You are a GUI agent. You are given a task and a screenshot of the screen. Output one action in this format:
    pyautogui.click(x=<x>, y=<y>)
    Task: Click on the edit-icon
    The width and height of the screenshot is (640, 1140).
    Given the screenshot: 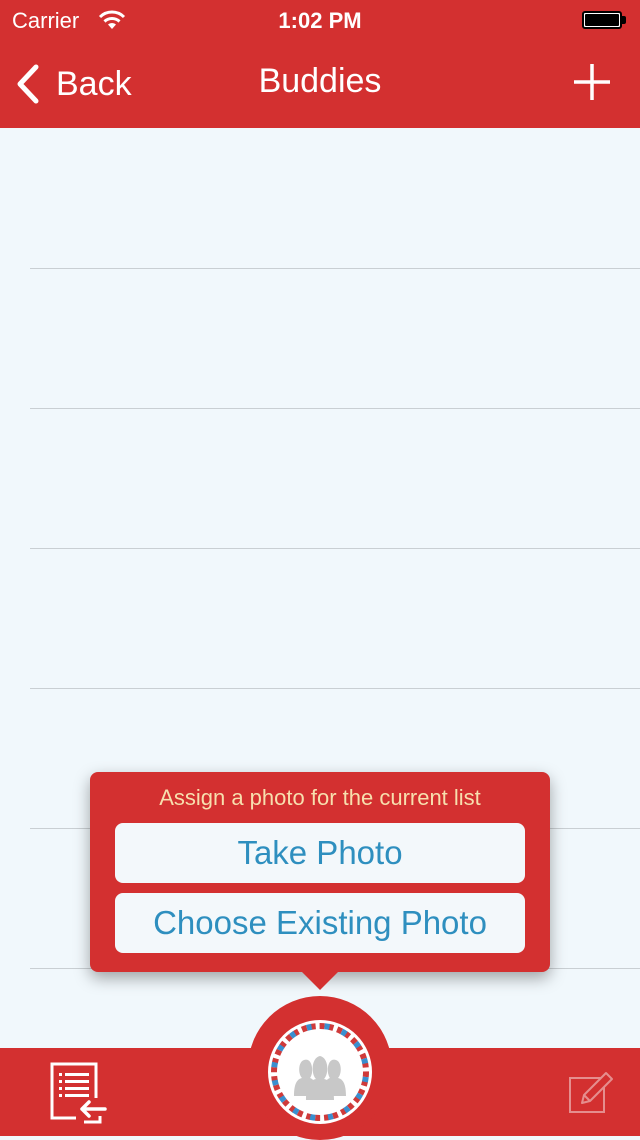 What is the action you would take?
    pyautogui.click(x=592, y=1093)
    